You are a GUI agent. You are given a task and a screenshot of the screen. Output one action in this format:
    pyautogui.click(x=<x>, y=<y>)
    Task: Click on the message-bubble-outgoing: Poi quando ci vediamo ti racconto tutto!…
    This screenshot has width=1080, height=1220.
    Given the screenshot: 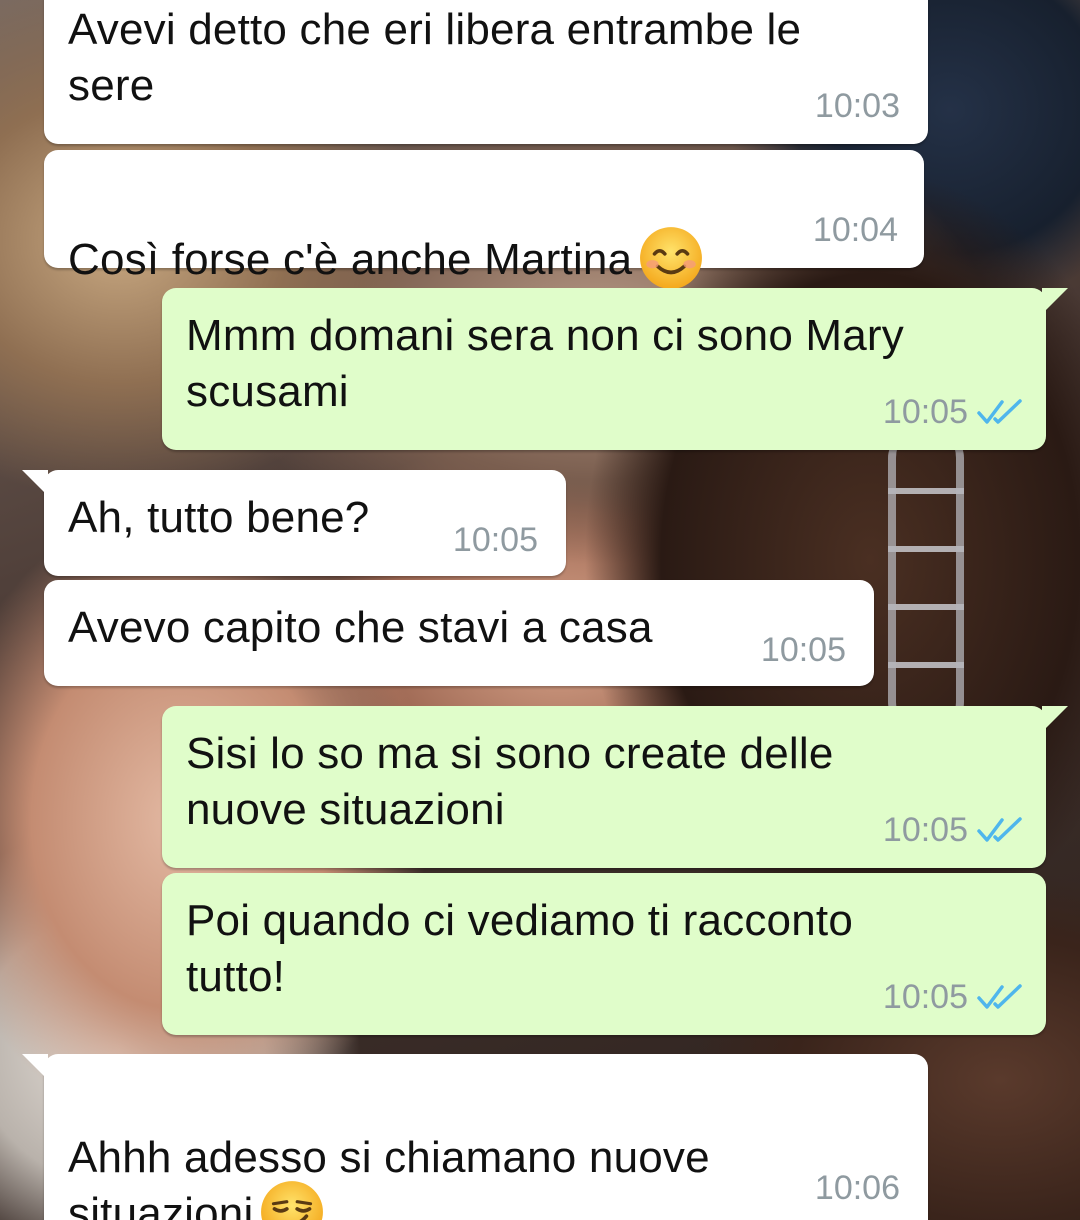 What is the action you would take?
    pyautogui.click(x=604, y=954)
    